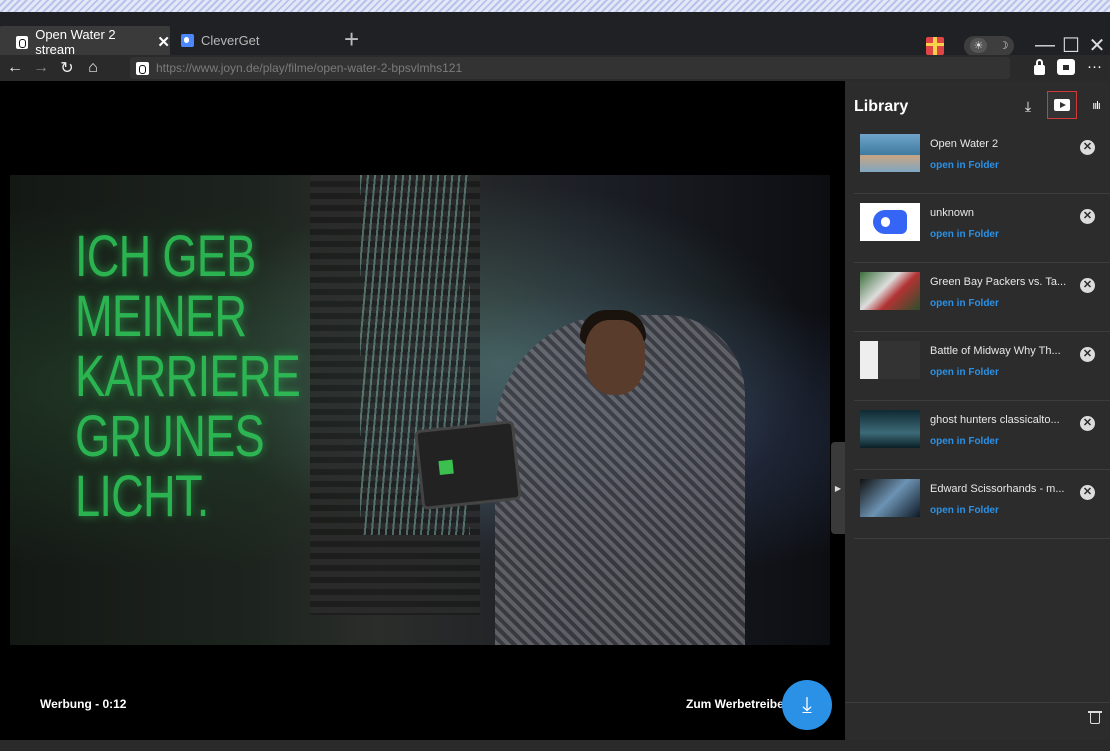  I want to click on trash-icon, so click(1095, 717).